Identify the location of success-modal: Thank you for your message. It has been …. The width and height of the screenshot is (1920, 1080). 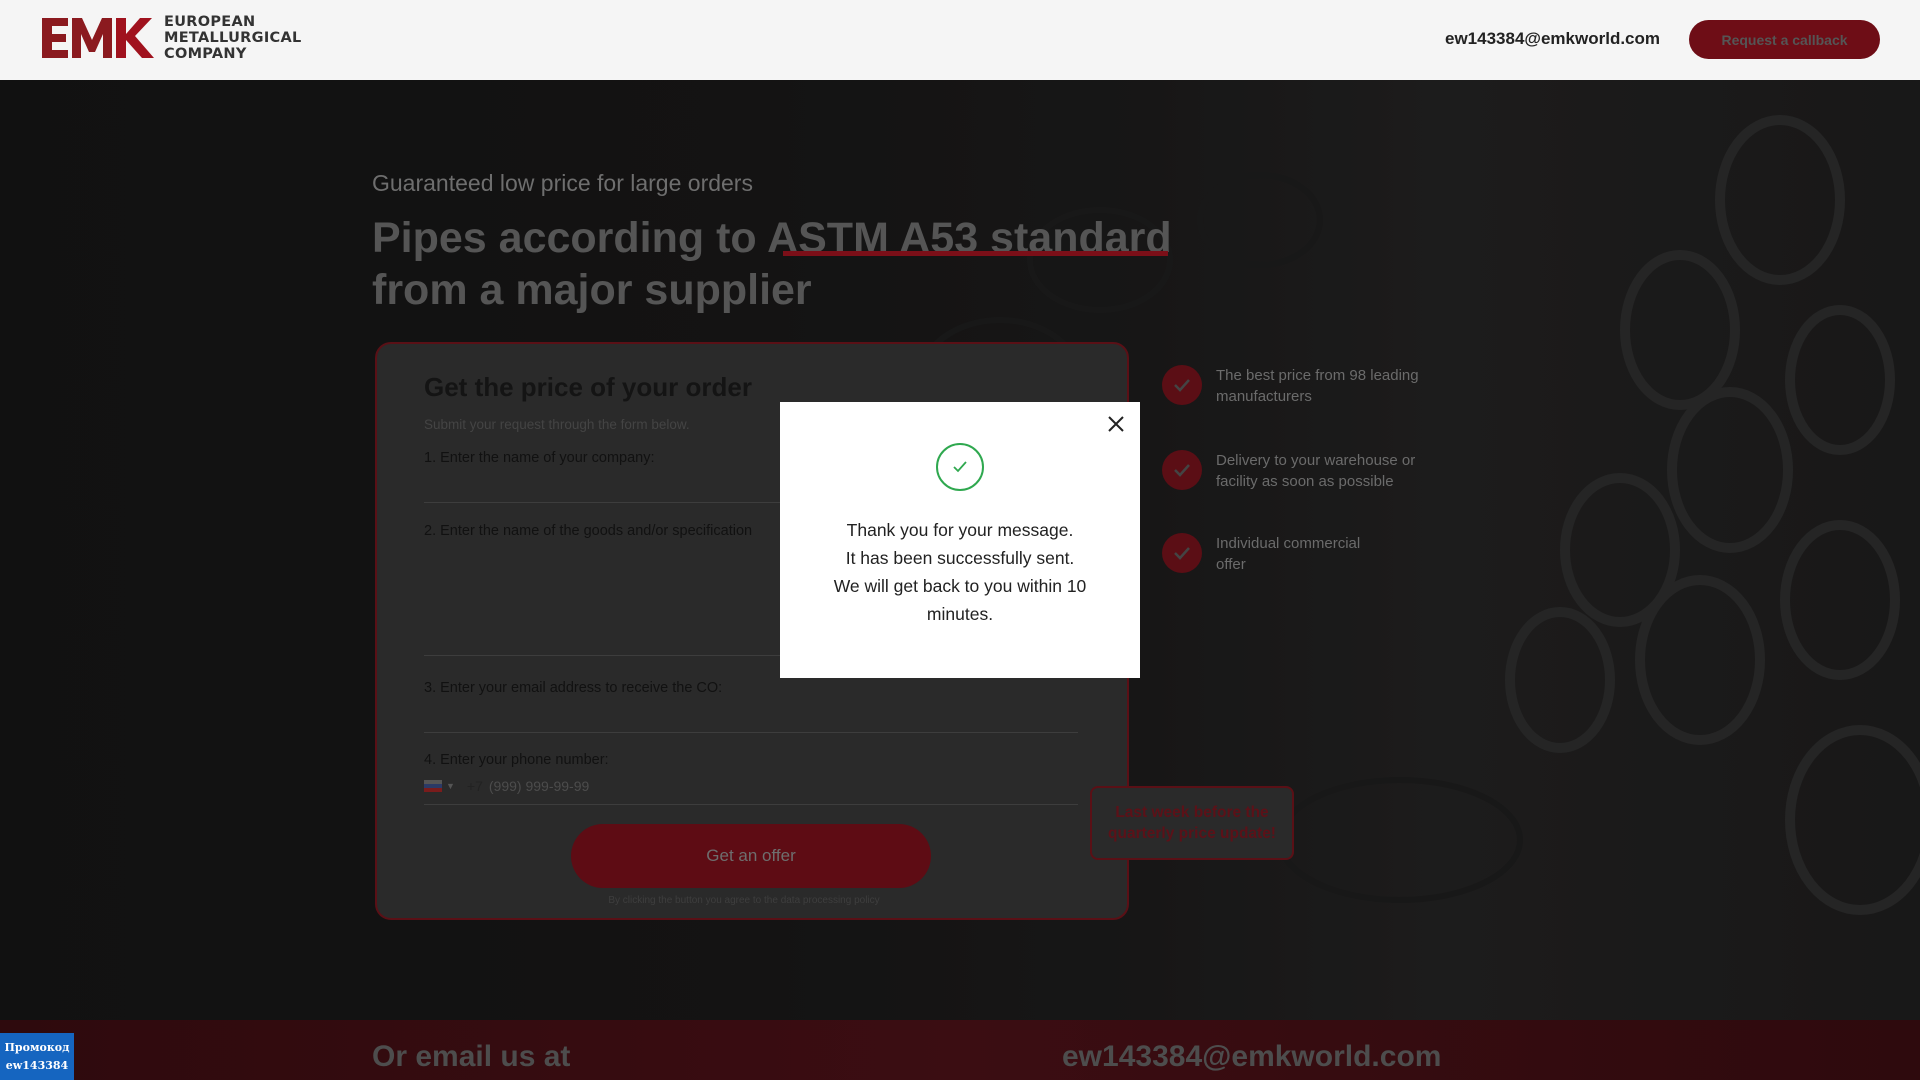
(960, 540).